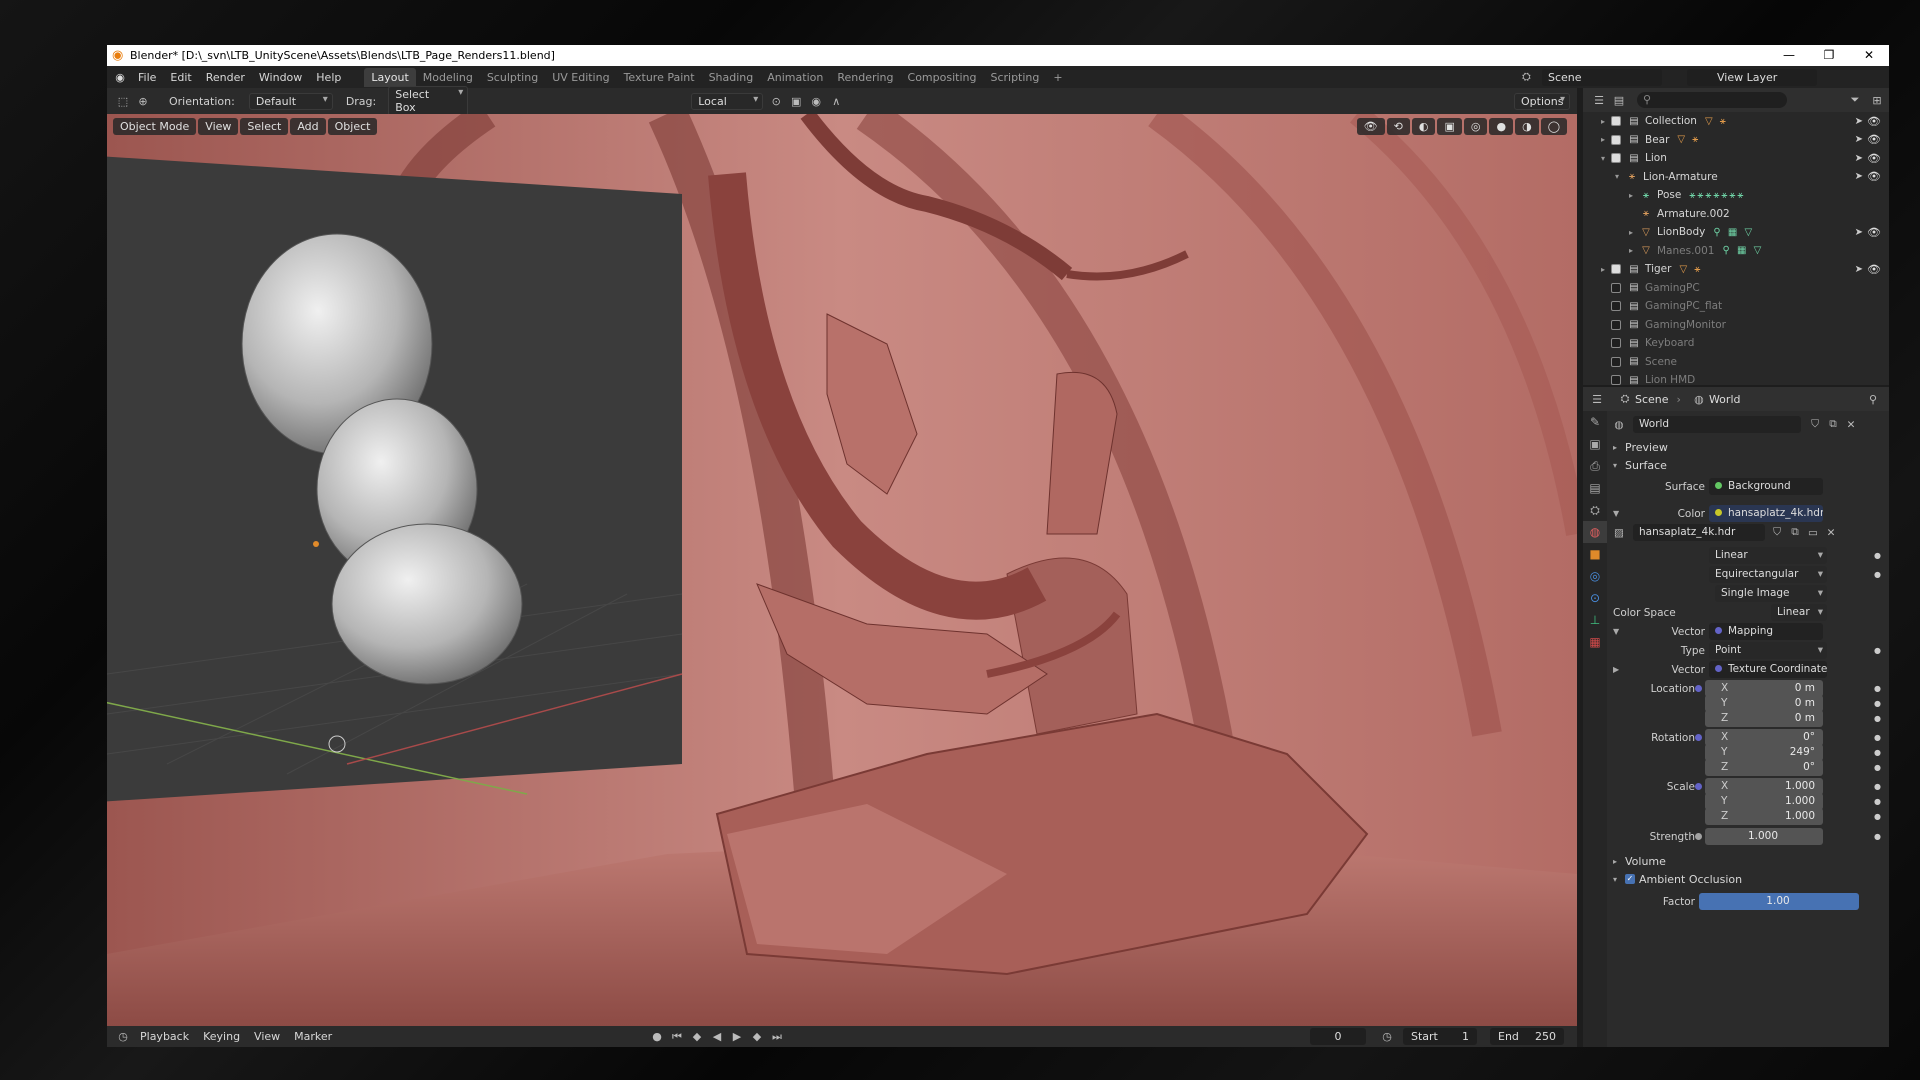 The image size is (1920, 1080). I want to click on new-collection-icon: ⊞, so click(1877, 100).